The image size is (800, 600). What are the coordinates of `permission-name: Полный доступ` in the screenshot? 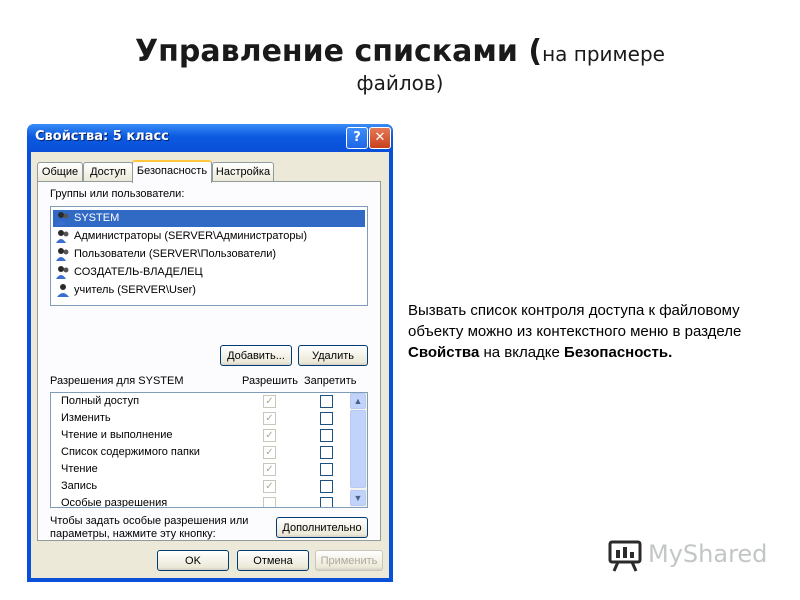 It's located at (100, 401).